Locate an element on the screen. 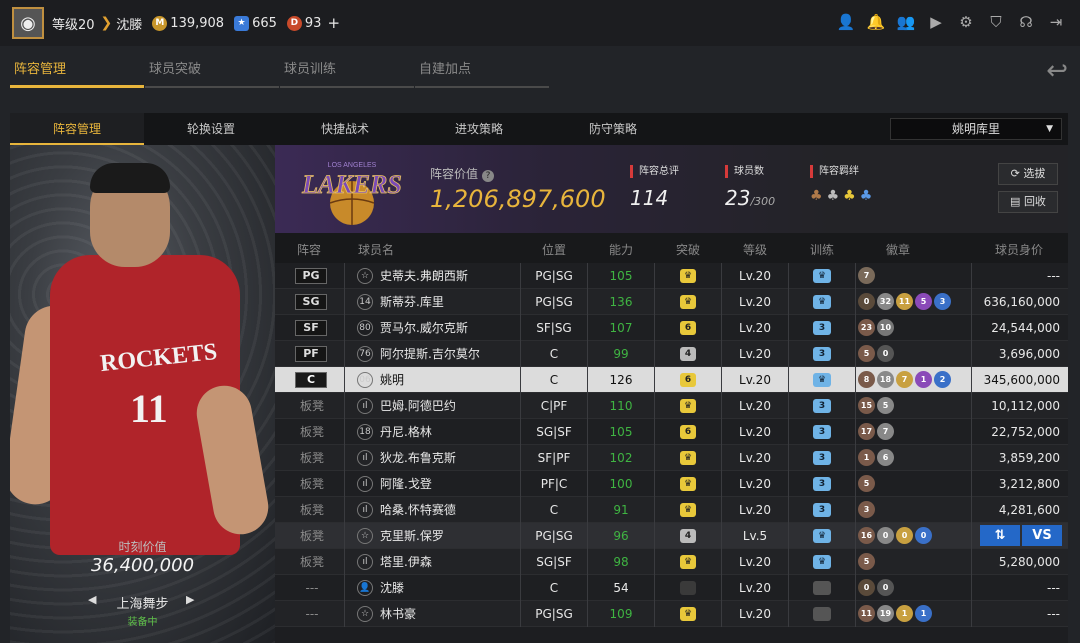 This screenshot has height=643, width=1080. badge-list: 11 19 1 1 is located at coordinates (895, 613).